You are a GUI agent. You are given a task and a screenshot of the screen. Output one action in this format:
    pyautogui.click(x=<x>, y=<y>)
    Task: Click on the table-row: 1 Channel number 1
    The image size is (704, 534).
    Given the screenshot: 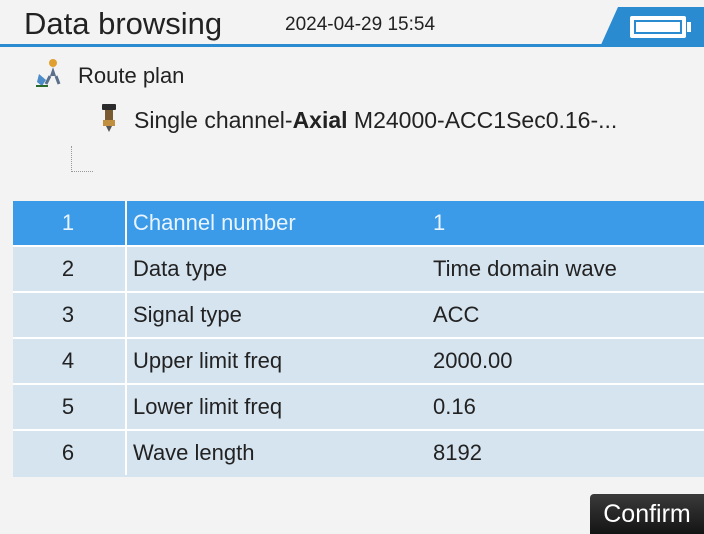 What is the action you would take?
    pyautogui.click(x=358, y=224)
    